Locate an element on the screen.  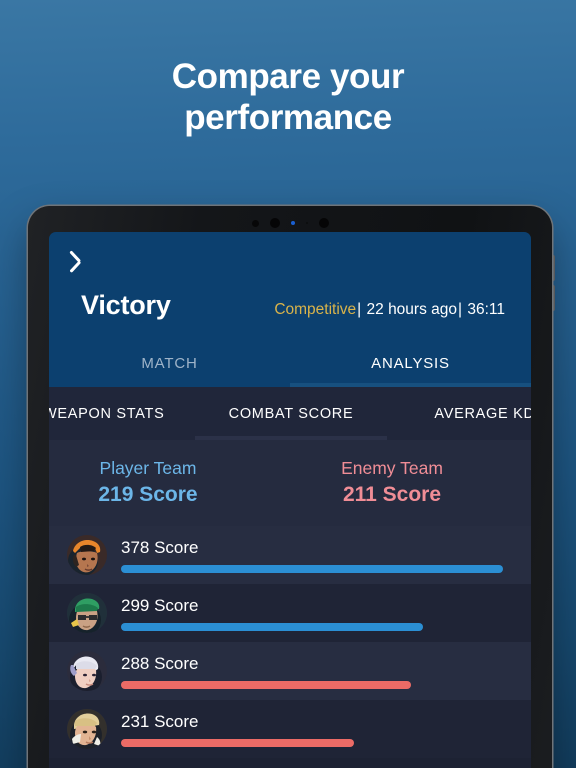
table-row: 231 Score is located at coordinates (290, 729).